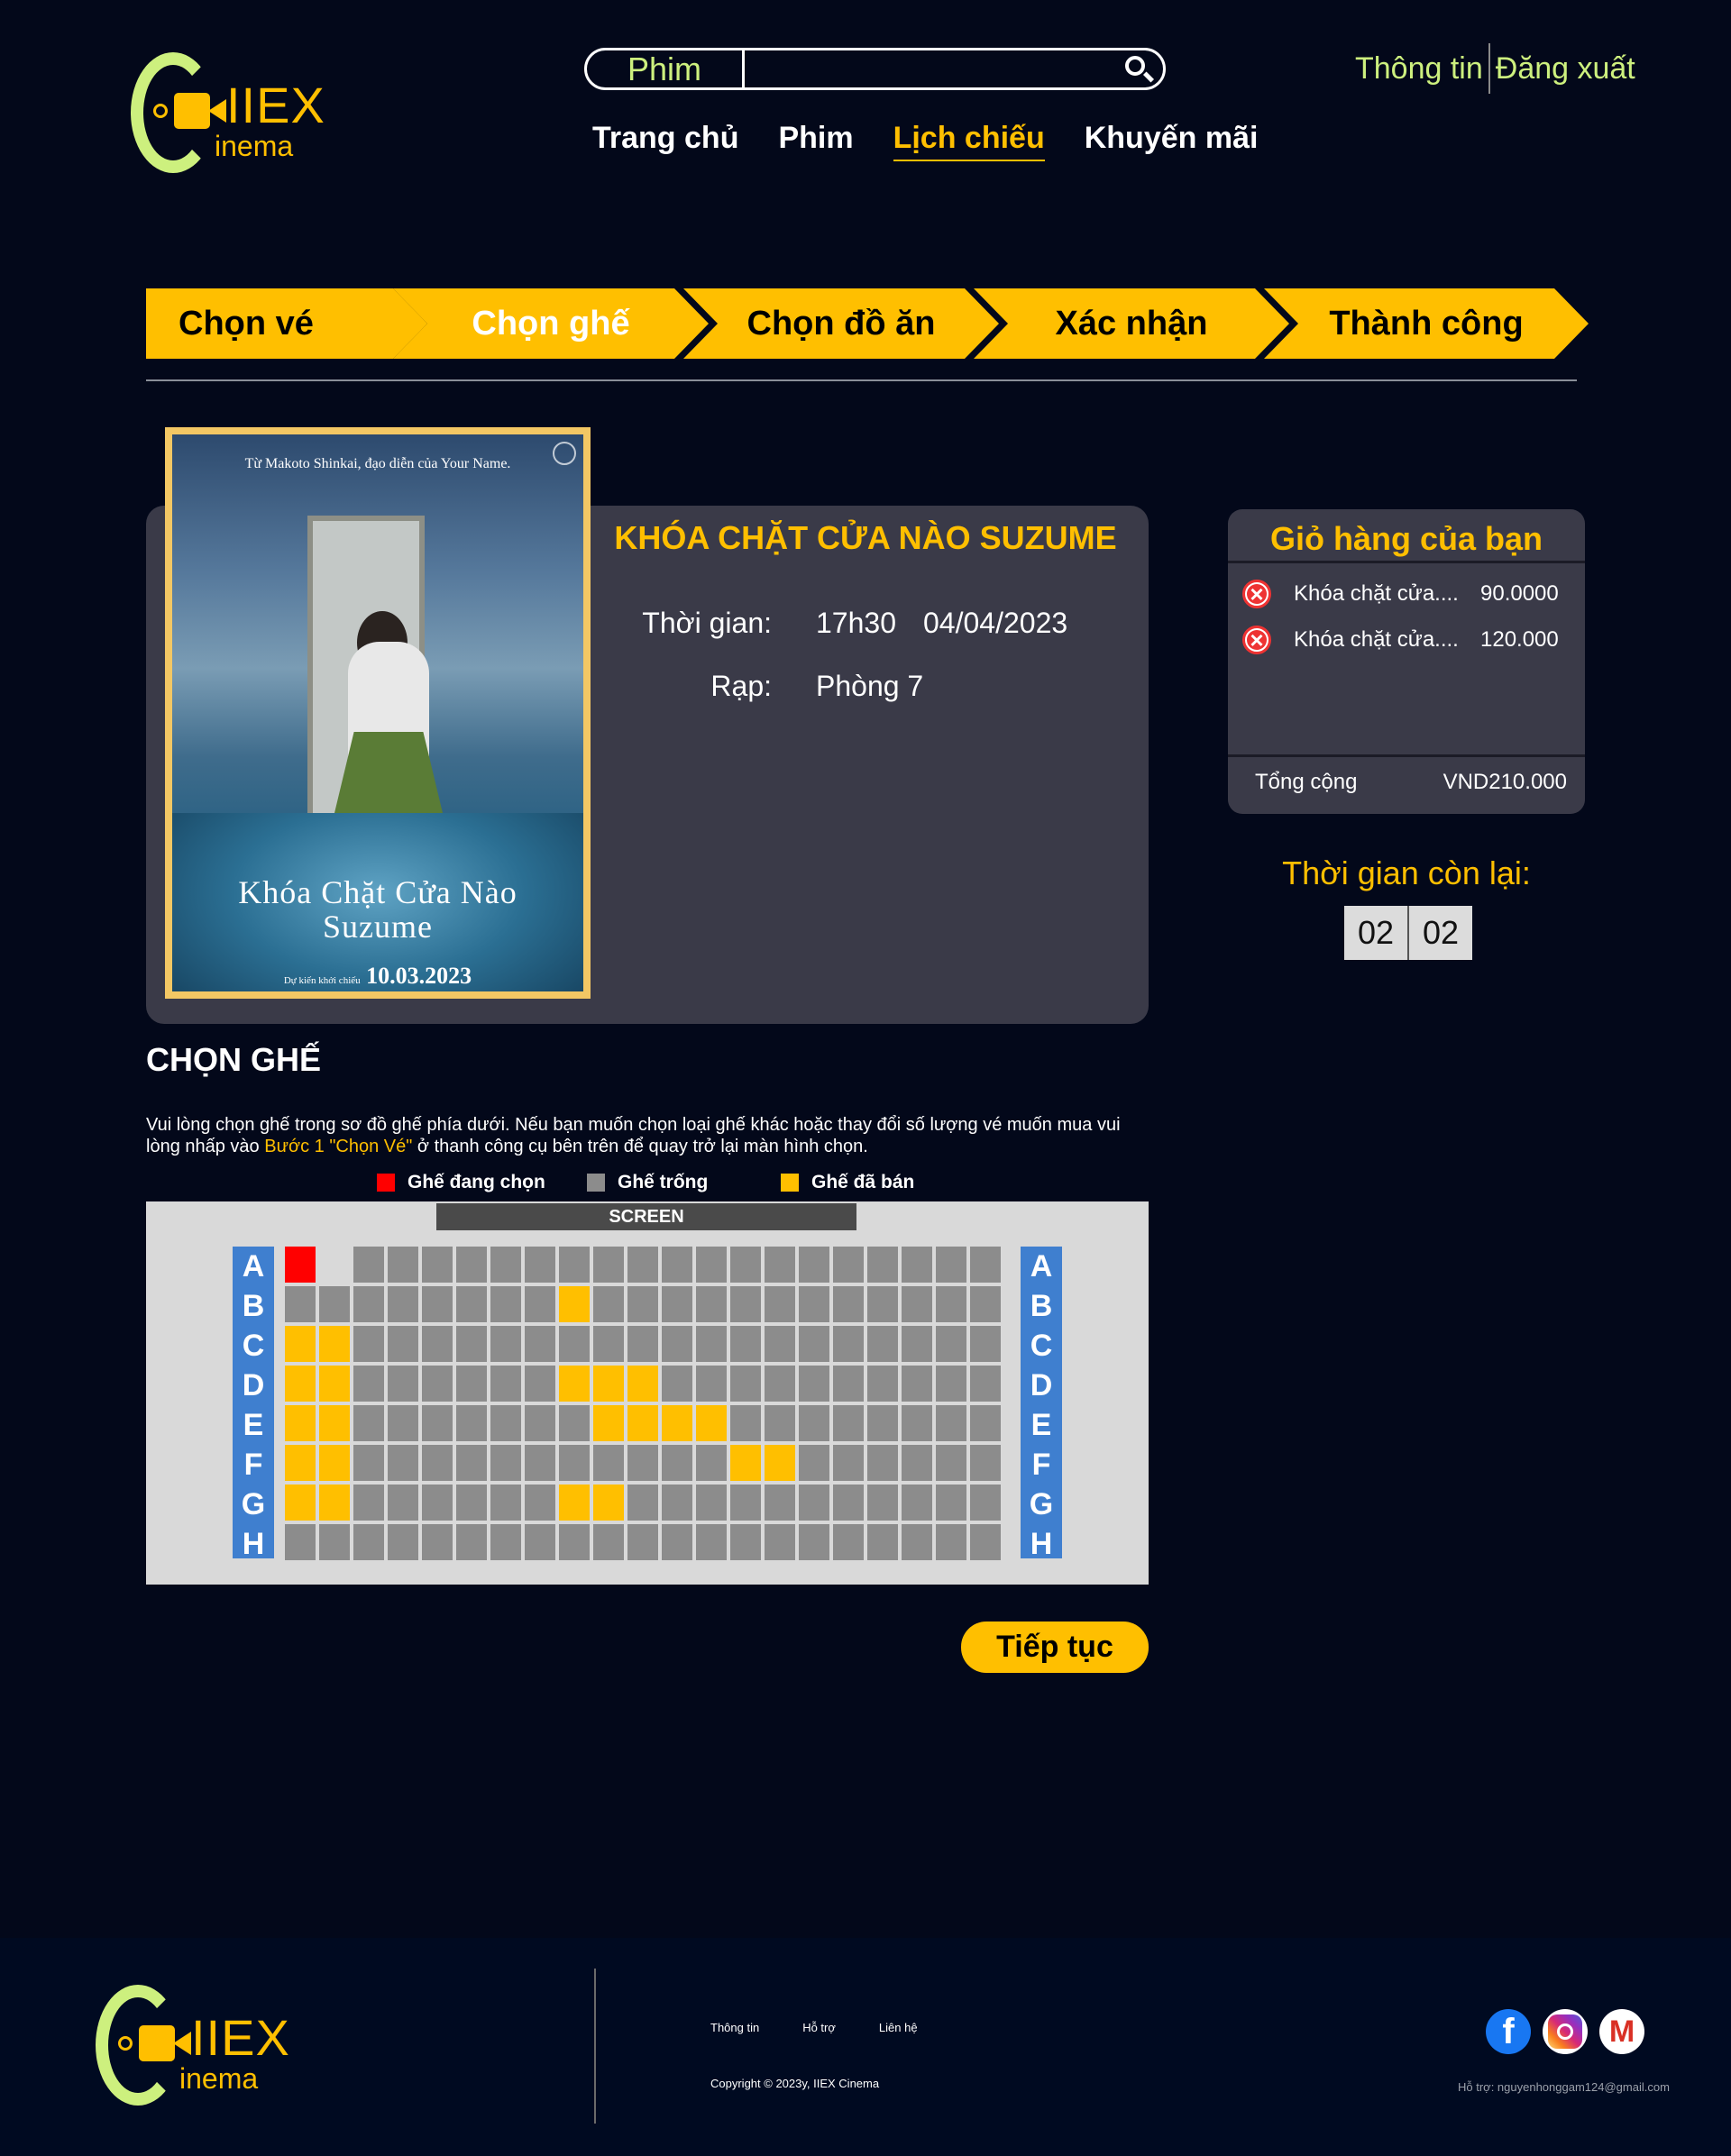 The height and width of the screenshot is (2156, 1731). What do you see at coordinates (574, 1265) in the screenshot?
I see `seat-A9-empty` at bounding box center [574, 1265].